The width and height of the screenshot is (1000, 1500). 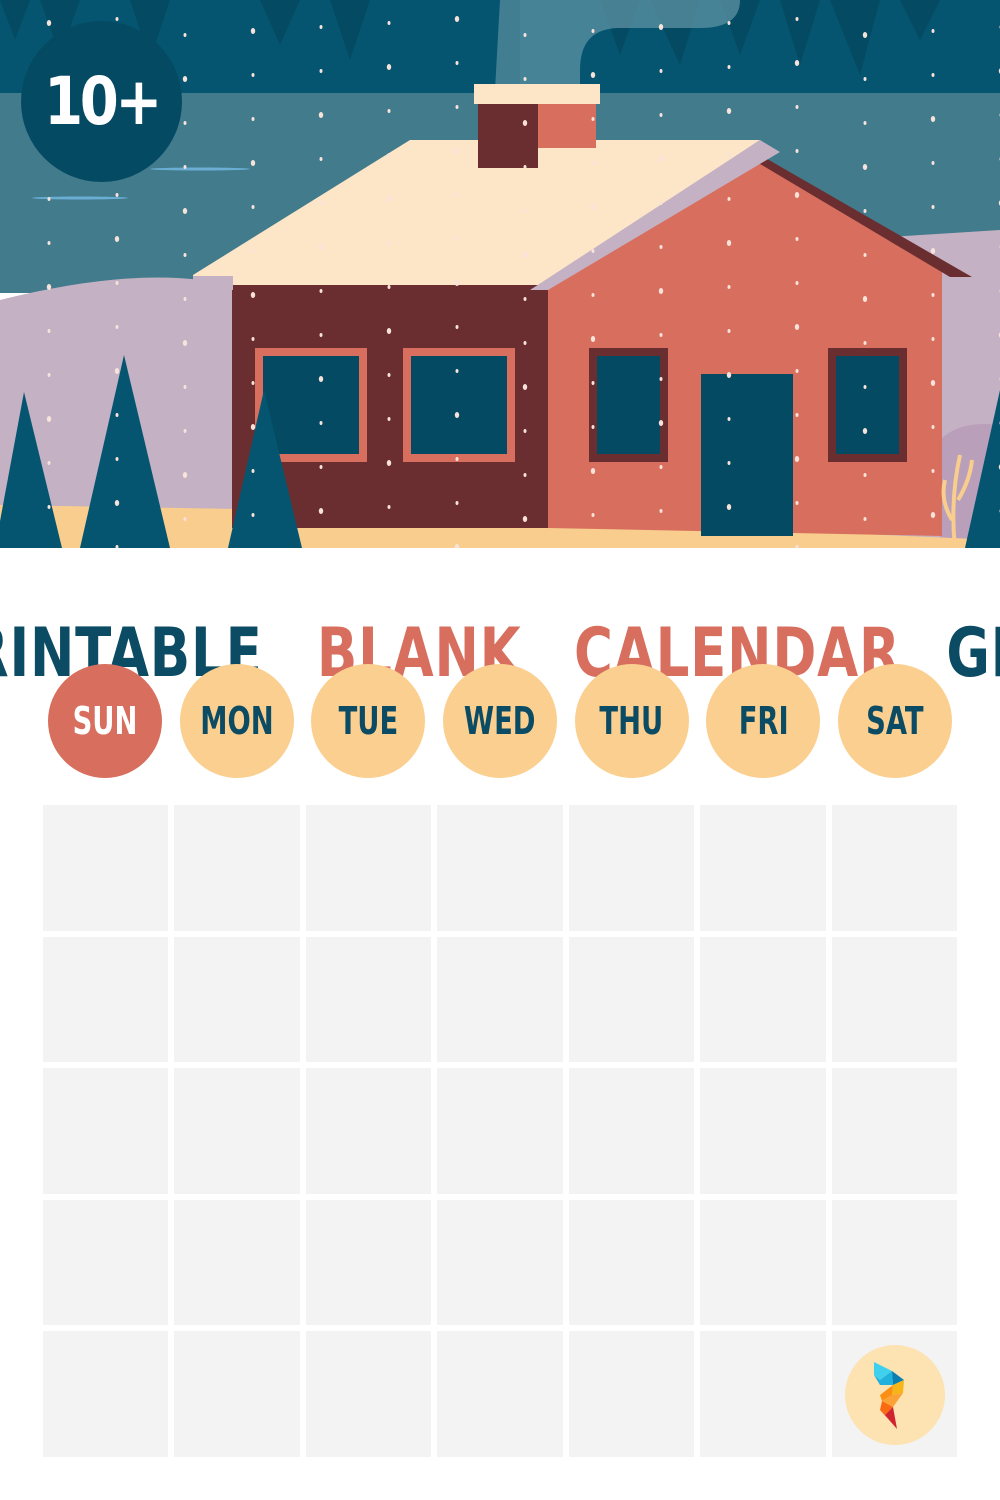 What do you see at coordinates (236, 721) in the screenshot?
I see `weekday-mon: MON` at bounding box center [236, 721].